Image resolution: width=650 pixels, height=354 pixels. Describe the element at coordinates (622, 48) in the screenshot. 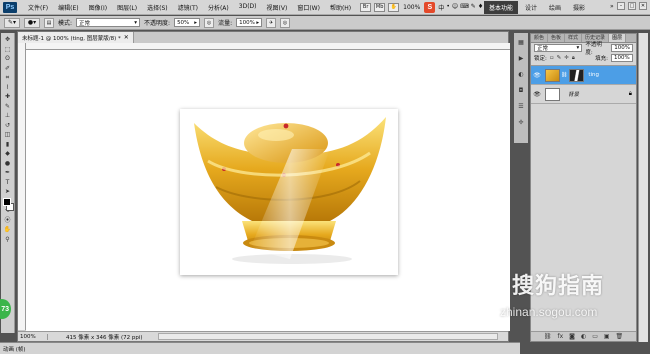

I see `layer-opacity-input: 100%` at that location.